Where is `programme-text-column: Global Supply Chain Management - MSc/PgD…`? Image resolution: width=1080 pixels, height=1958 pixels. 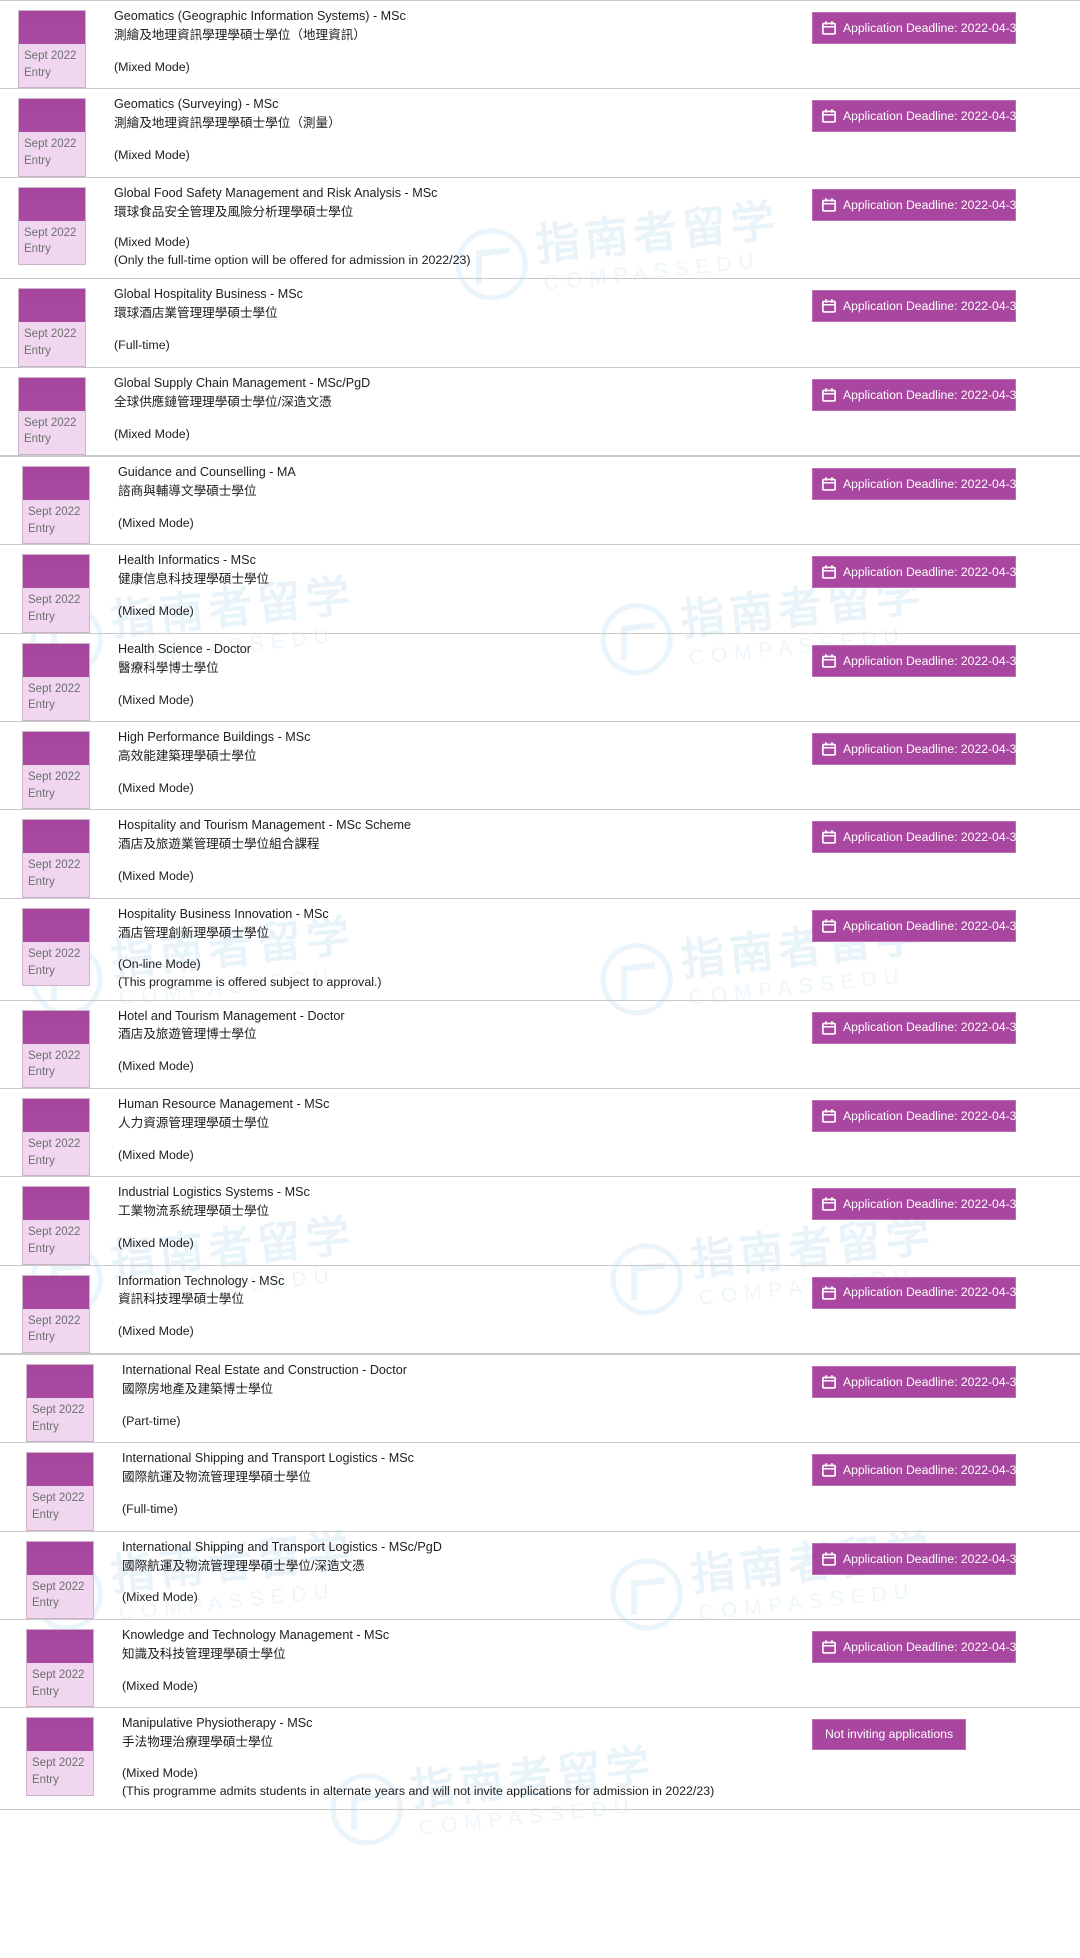
programme-text-column: Global Supply Chain Management - MSc/PgD… is located at coordinates (444, 410).